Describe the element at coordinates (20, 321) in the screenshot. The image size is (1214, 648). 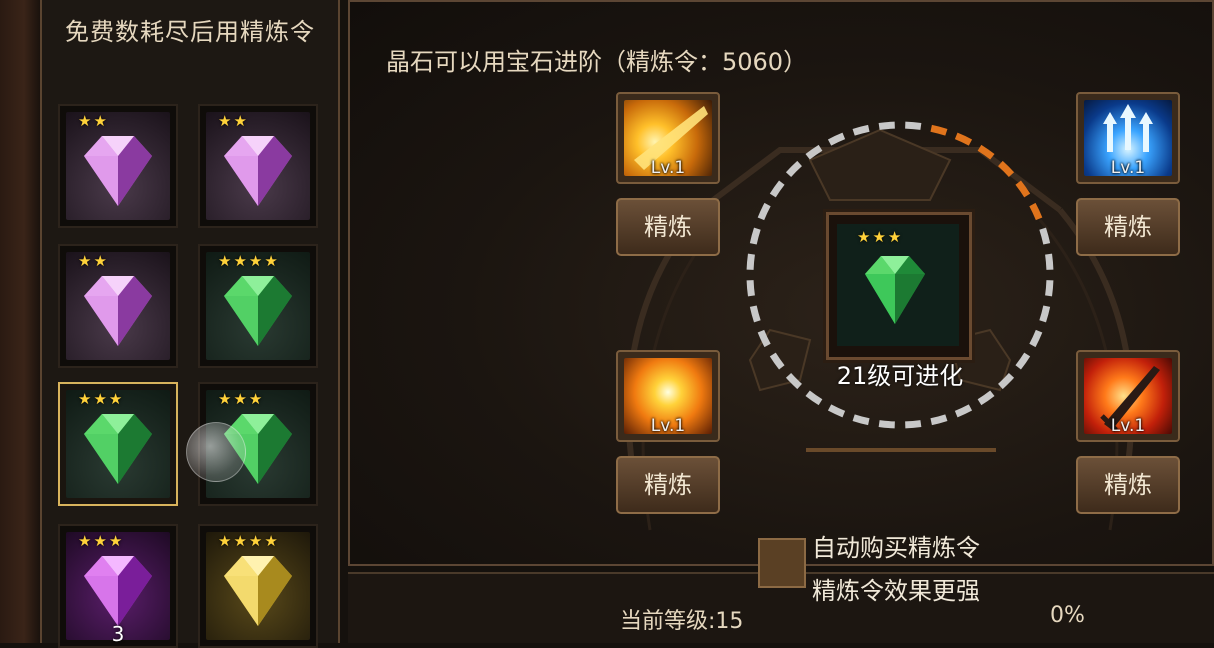
I see `background-strip` at that location.